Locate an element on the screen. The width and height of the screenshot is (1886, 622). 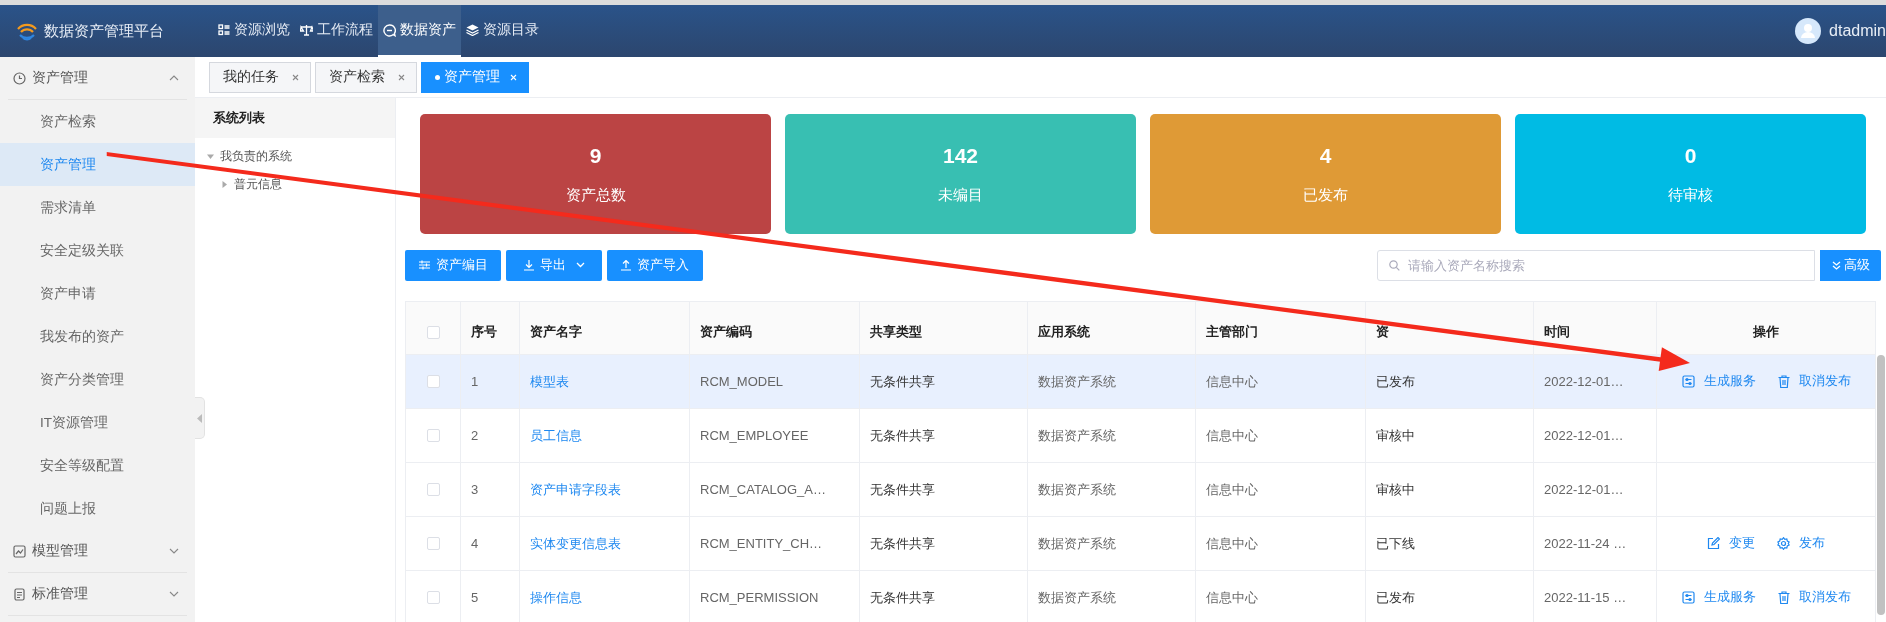
table-row: 5 操作信息 RCM_PERMISSION 无条件共享 数据资产系统 信息中心 已发布 2022-11-15 … 生成服务 取消发布 is located at coordinates (1141, 596).